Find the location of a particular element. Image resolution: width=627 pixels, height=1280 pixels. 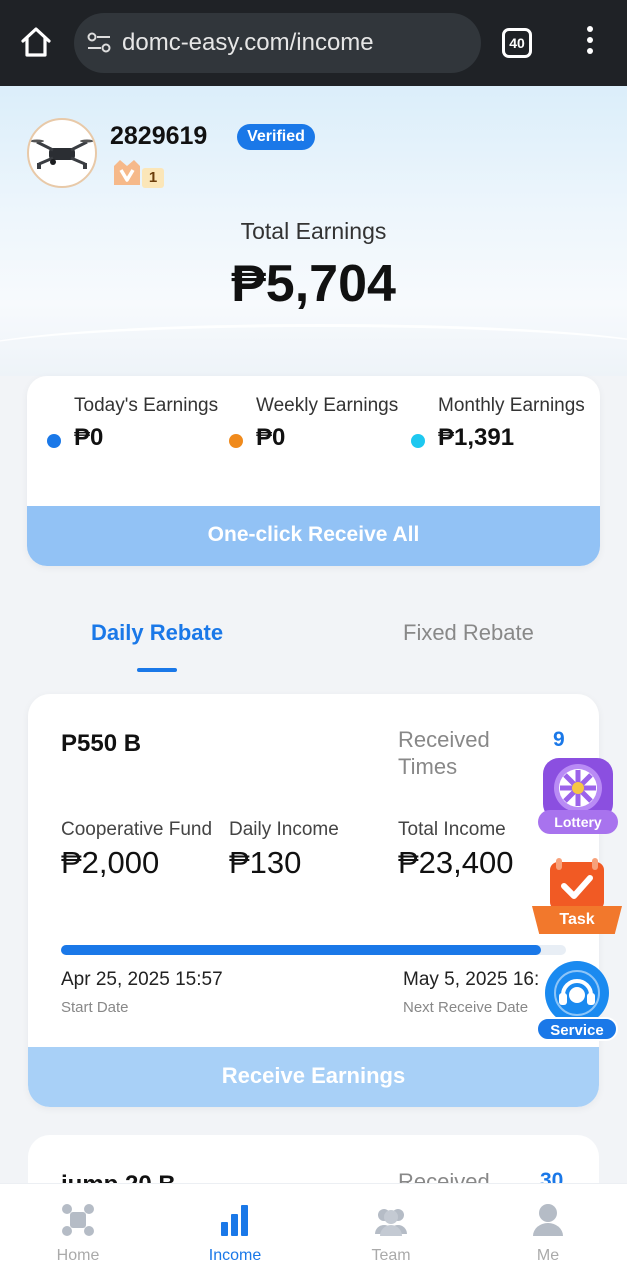

lottery-label: Lottery is located at coordinates (578, 822).